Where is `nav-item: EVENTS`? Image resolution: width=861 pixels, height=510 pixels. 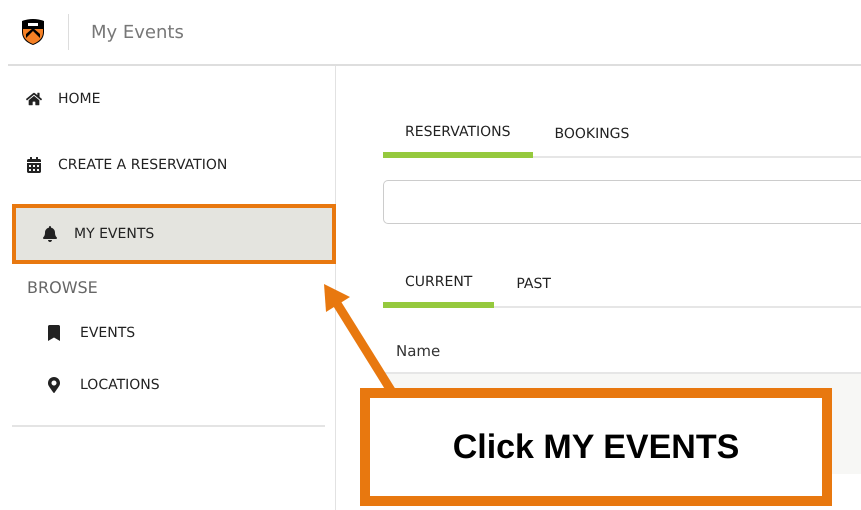
nav-item: EVENTS is located at coordinates (173, 333).